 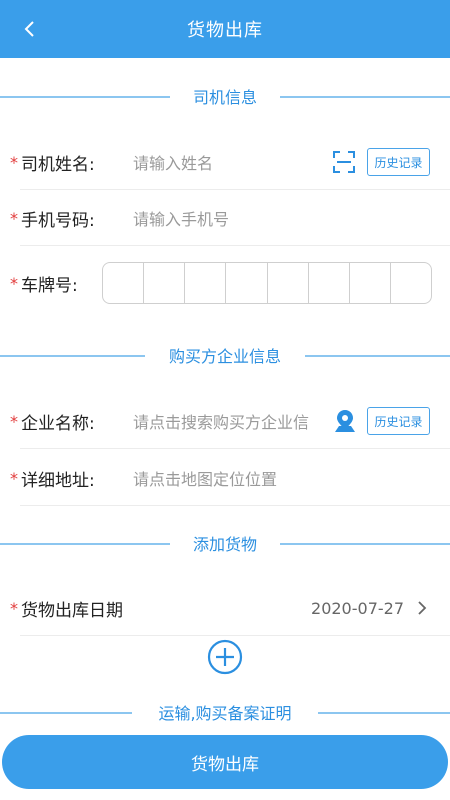 I want to click on plate-input-boxes, so click(x=267, y=283).